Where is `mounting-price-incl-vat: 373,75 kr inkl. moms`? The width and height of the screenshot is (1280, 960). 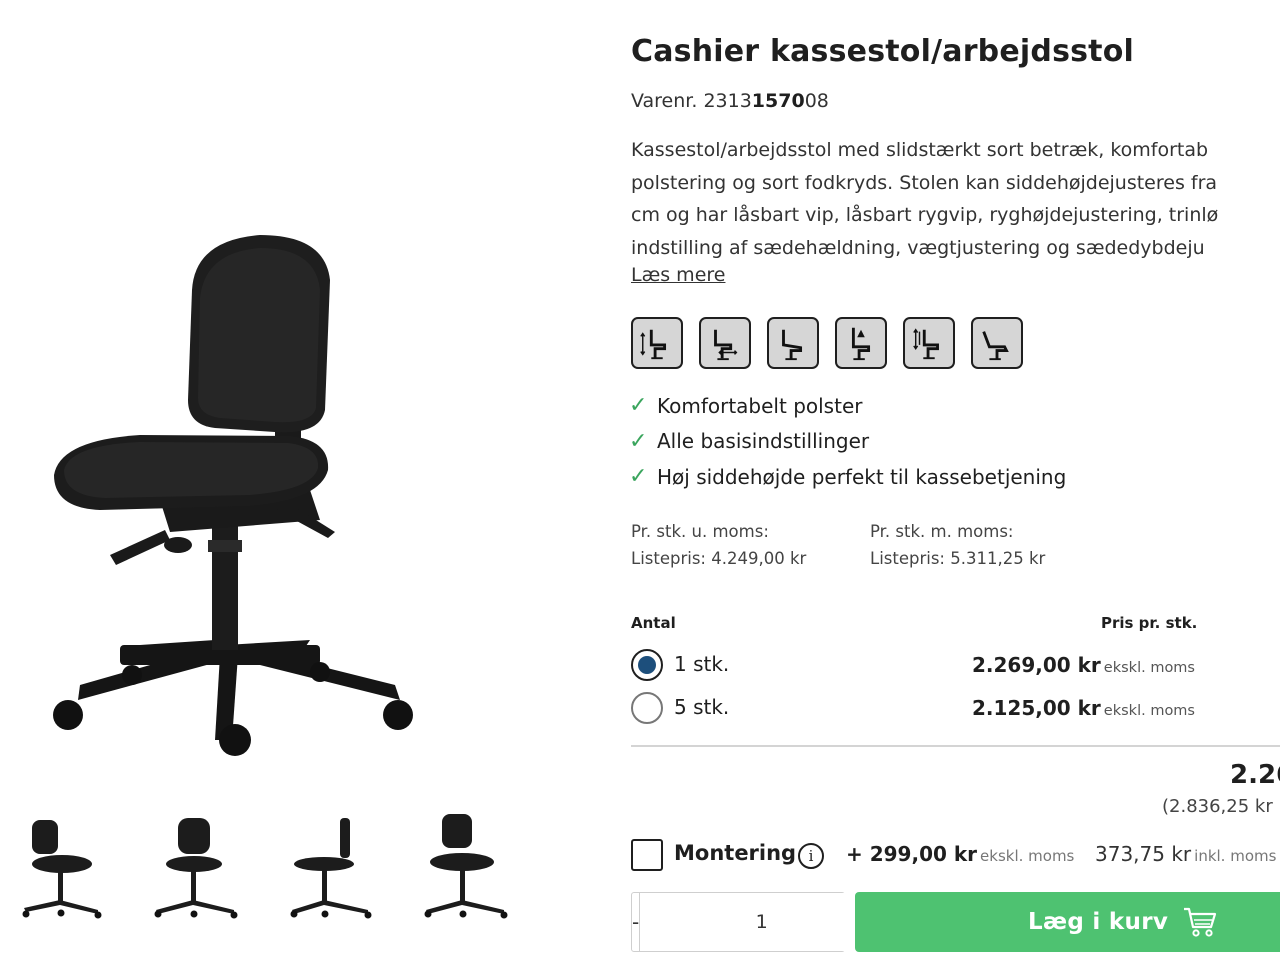 mounting-price-incl-vat: 373,75 kr inkl. moms is located at coordinates (1185, 854).